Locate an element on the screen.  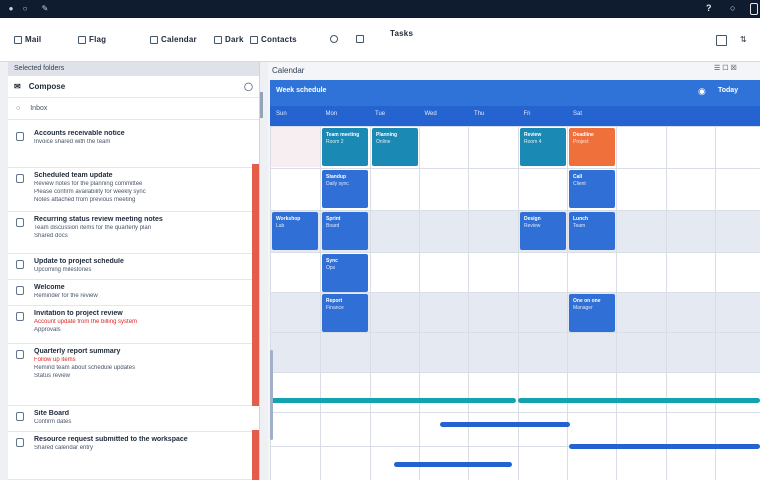
event-subtitle: Project is located at coordinates (581, 142).